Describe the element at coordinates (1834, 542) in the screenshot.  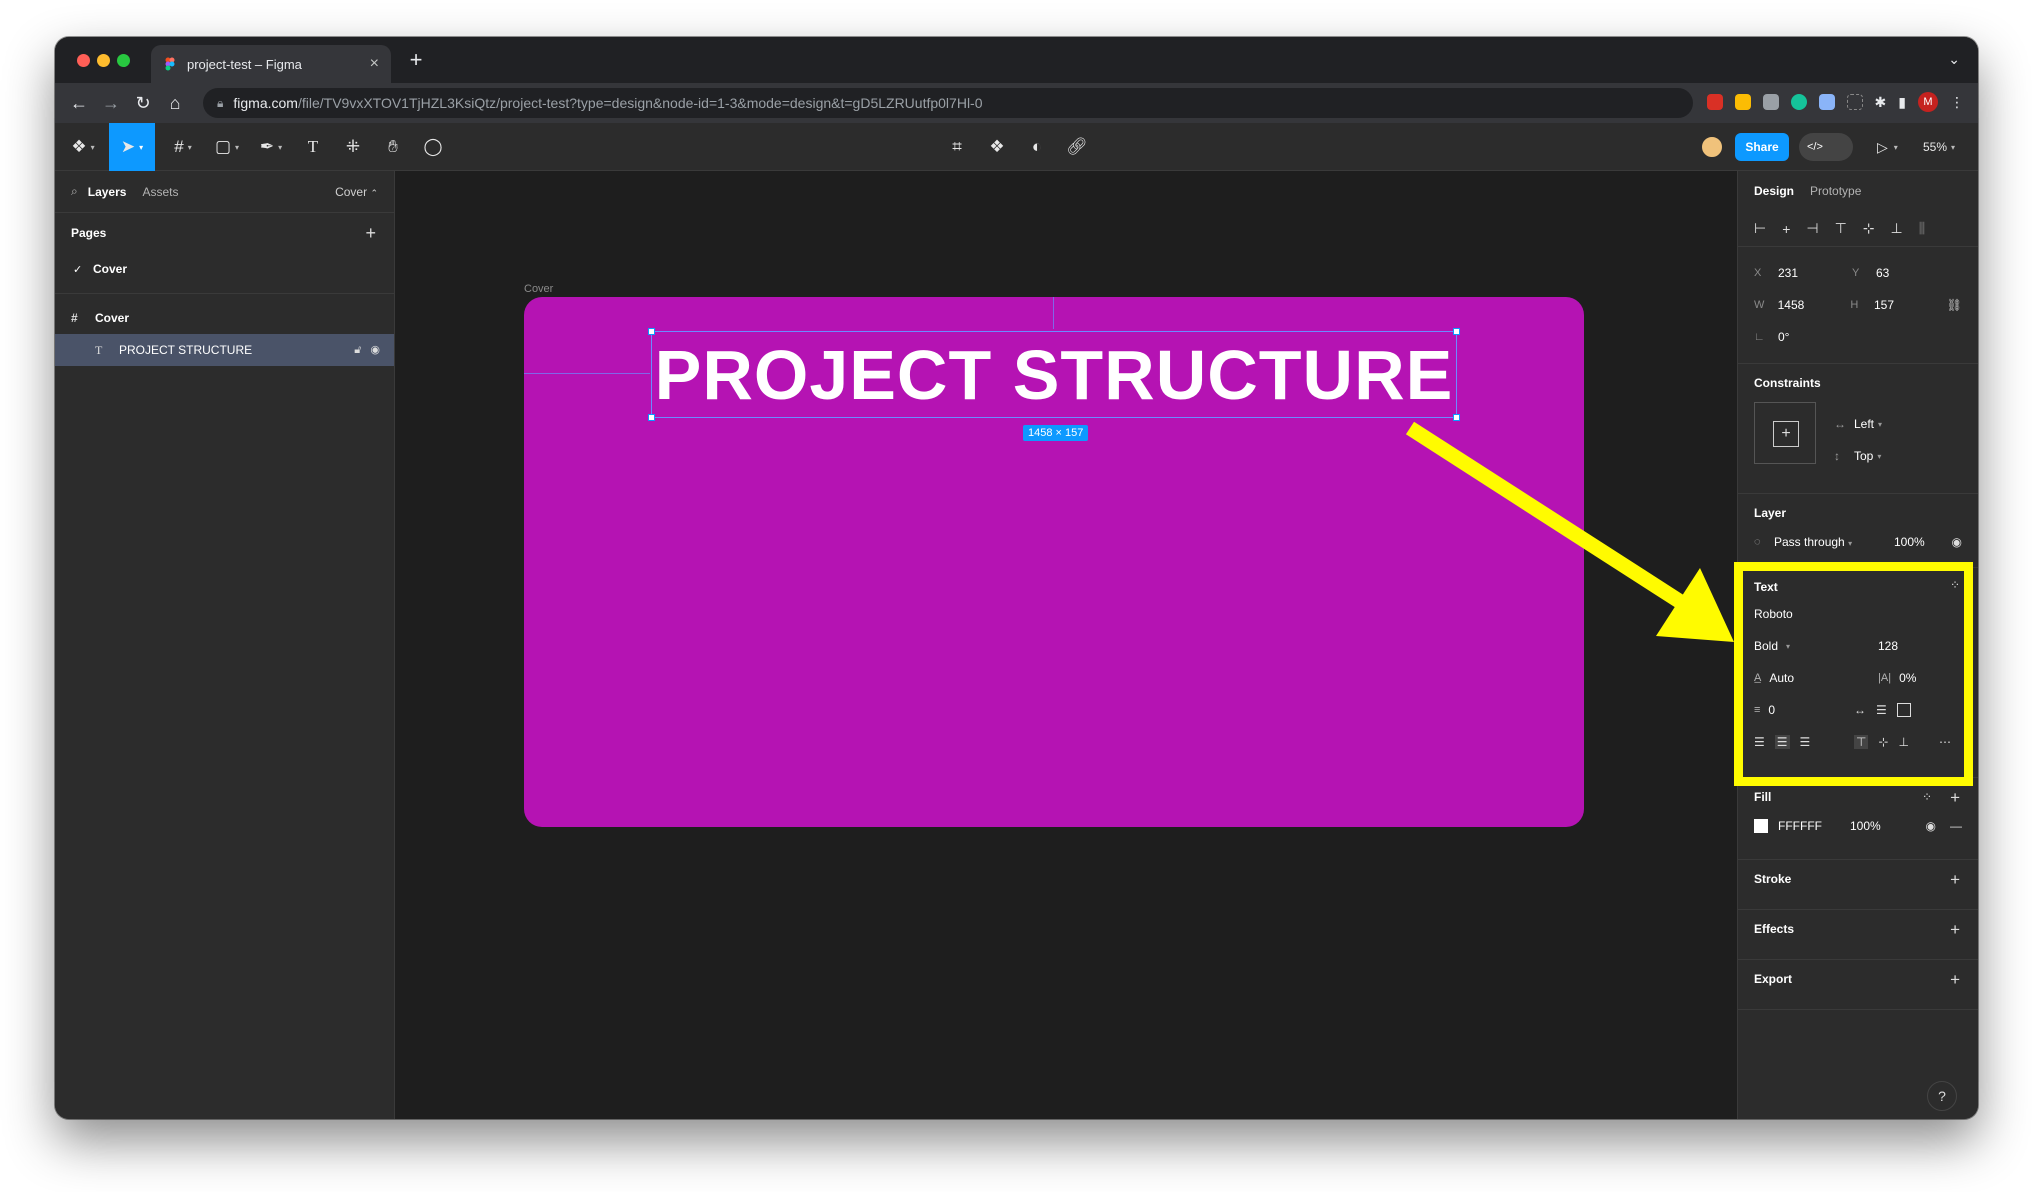
I see `blend-mode-dropdown: Pass through ▾` at that location.